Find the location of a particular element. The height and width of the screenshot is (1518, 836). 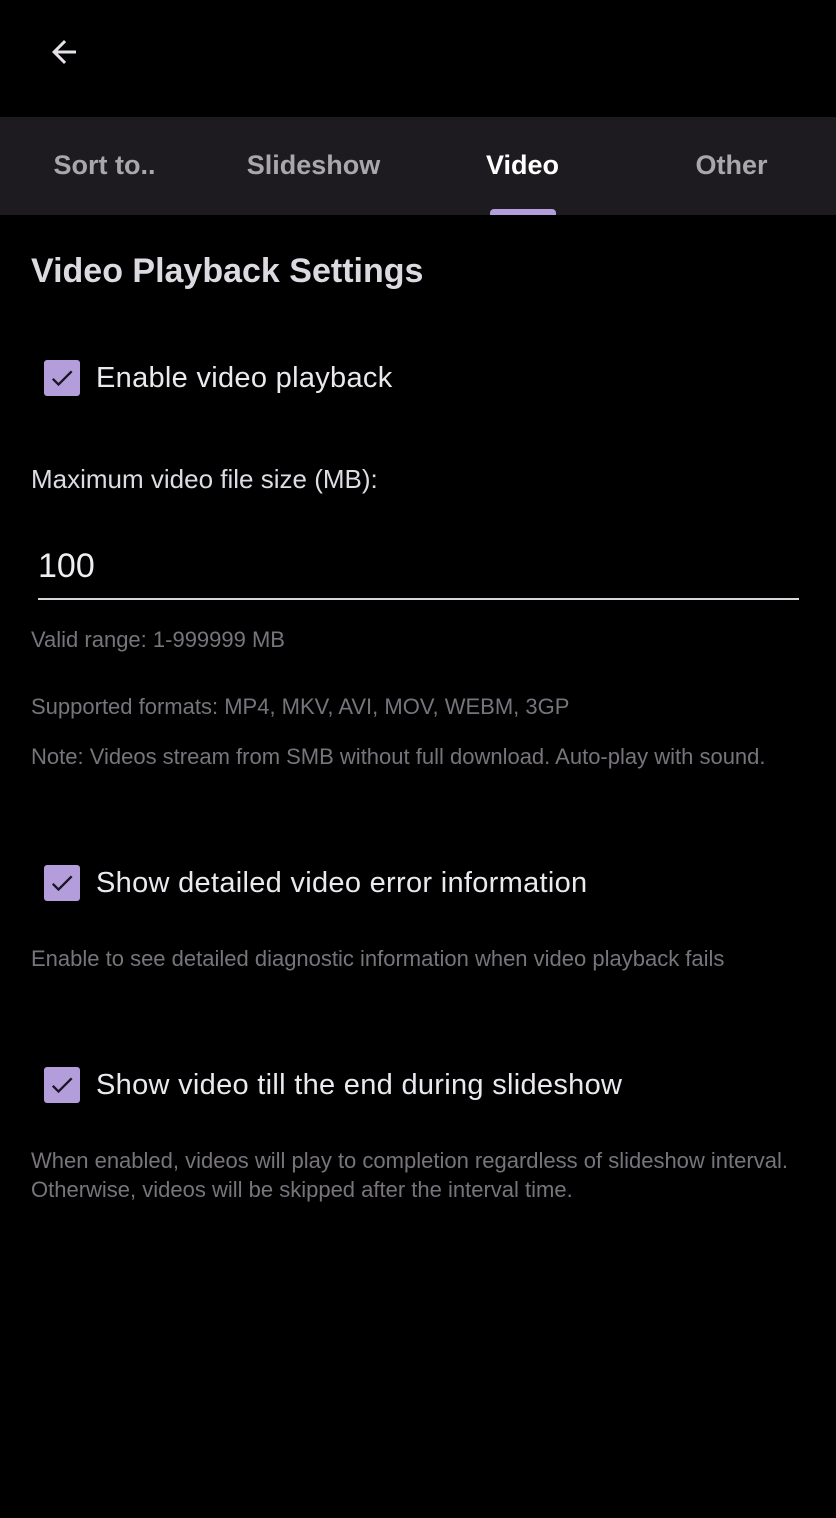

tab-other: Other is located at coordinates (731, 166).